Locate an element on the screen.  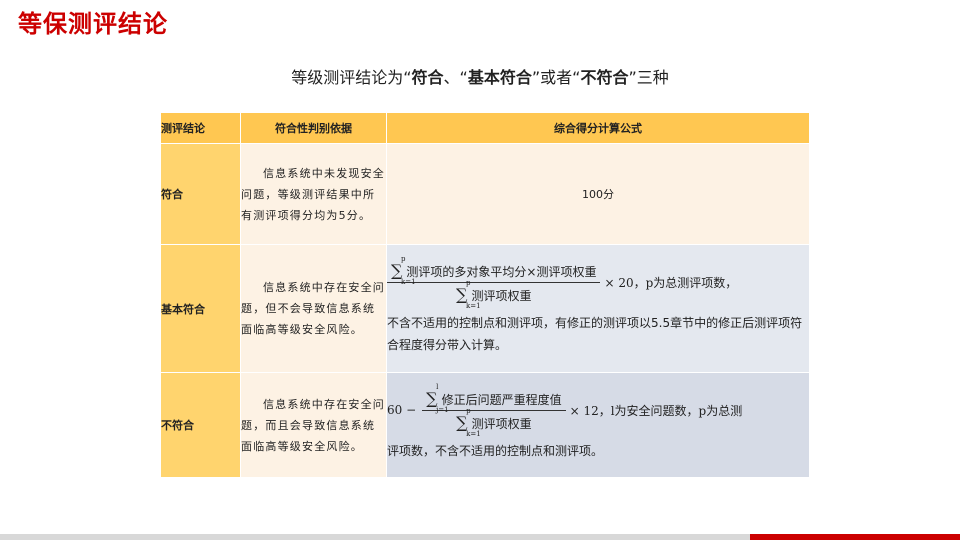
formula-note: 评项数，不含不适用的控制点和测评项。 is located at coordinates (495, 450).